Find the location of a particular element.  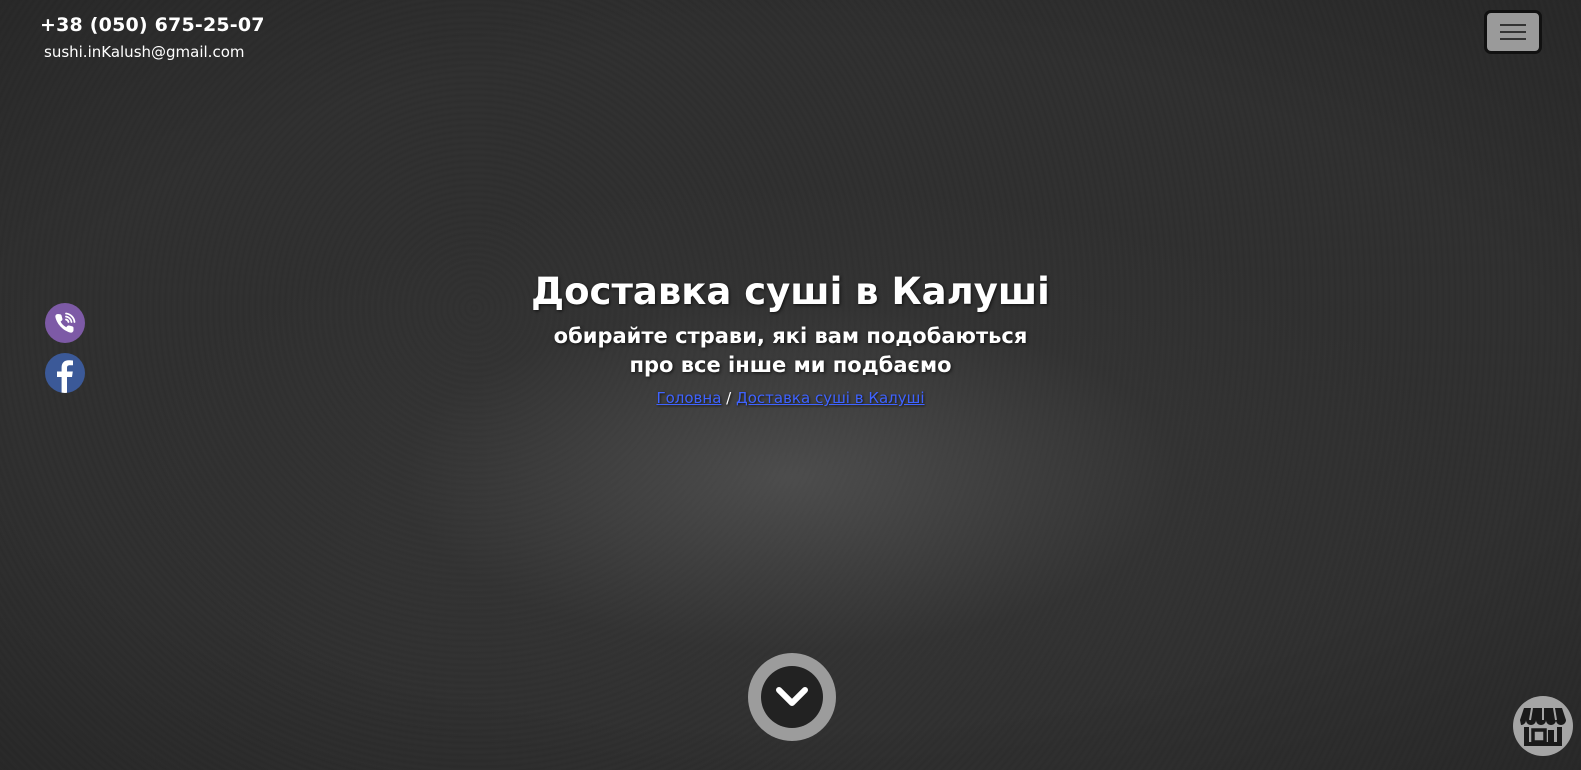

menu-toggle-button is located at coordinates (1513, 32).